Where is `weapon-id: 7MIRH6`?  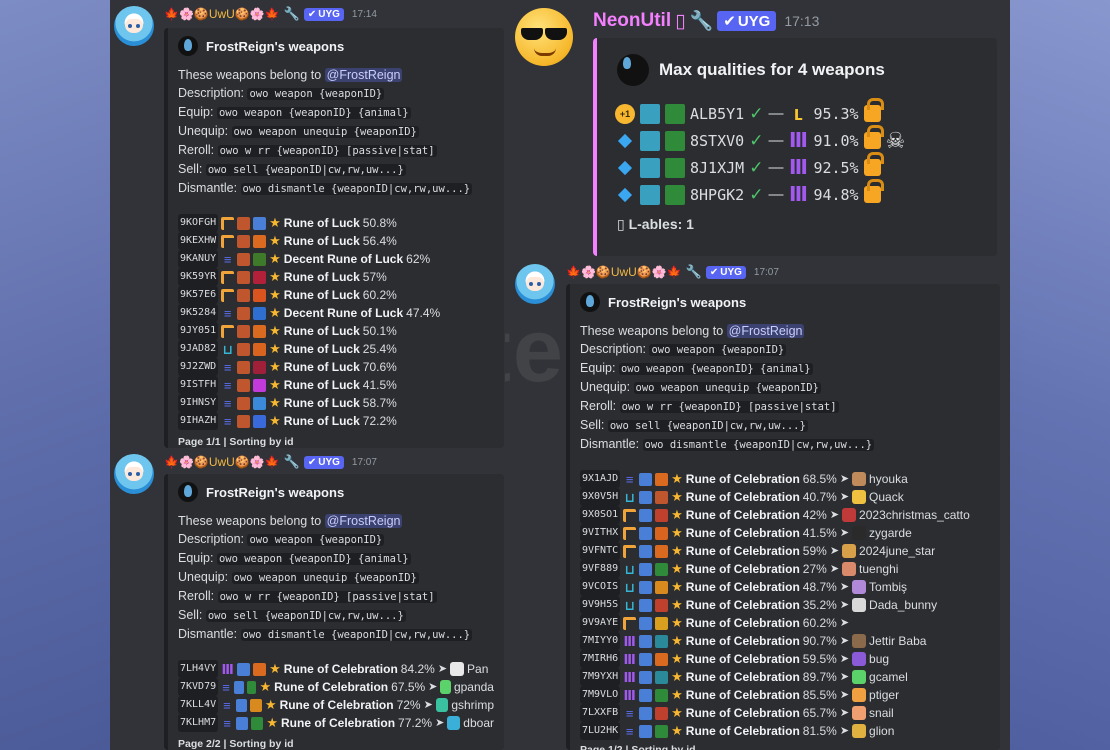 weapon-id: 7MIRH6 is located at coordinates (600, 659).